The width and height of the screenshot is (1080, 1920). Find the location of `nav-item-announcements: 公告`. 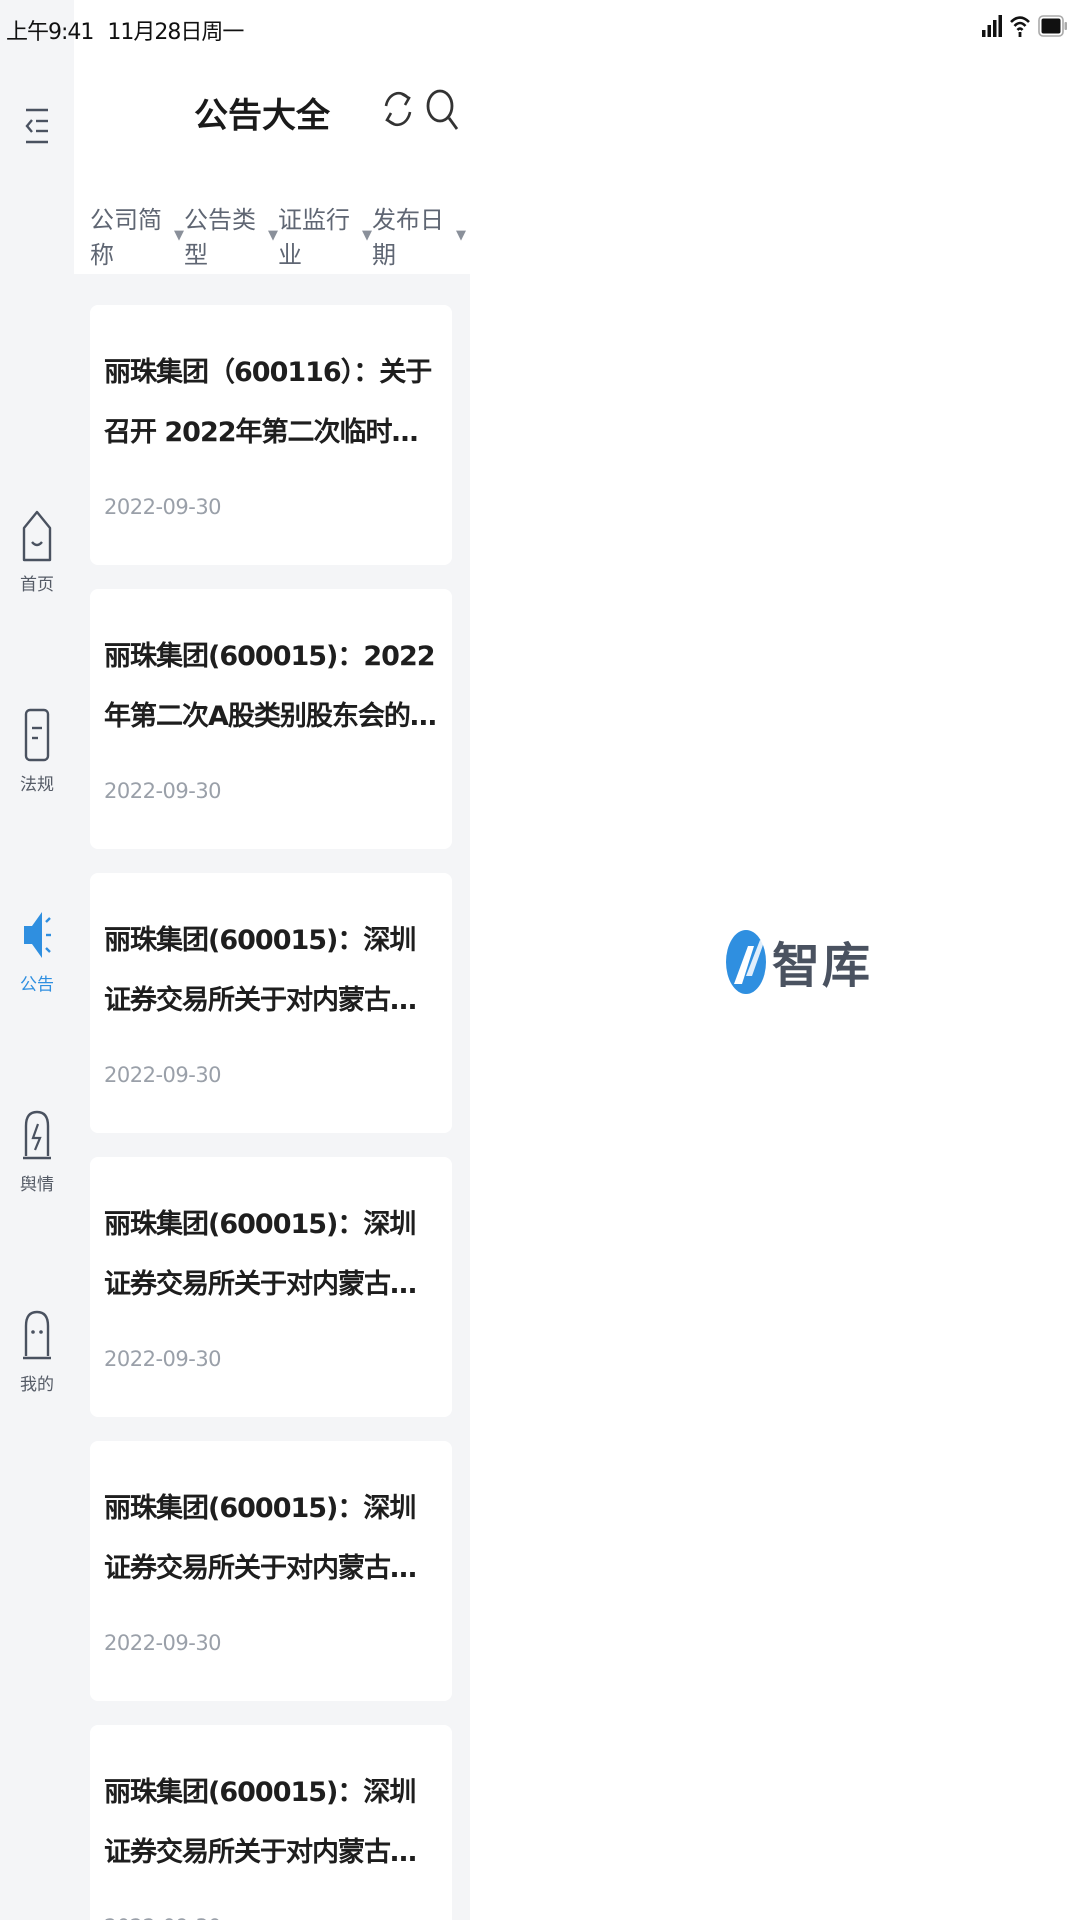

nav-item-announcements: 公告 is located at coordinates (37, 961).